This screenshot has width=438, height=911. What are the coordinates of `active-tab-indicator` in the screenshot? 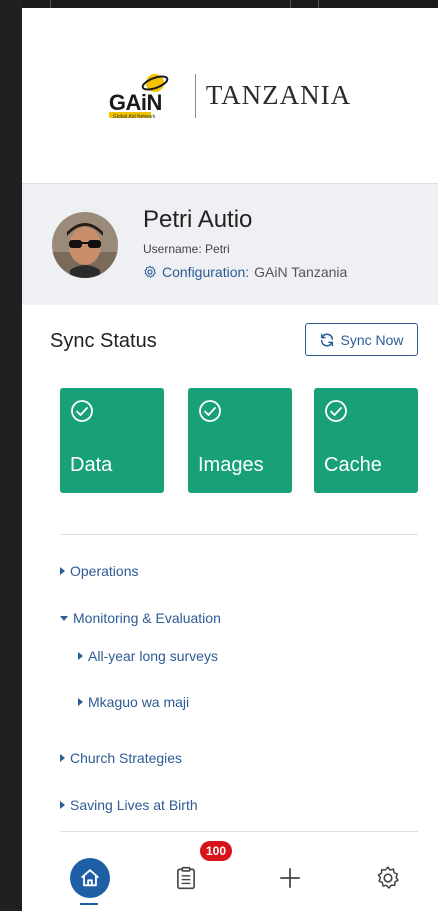 It's located at (89, 904).